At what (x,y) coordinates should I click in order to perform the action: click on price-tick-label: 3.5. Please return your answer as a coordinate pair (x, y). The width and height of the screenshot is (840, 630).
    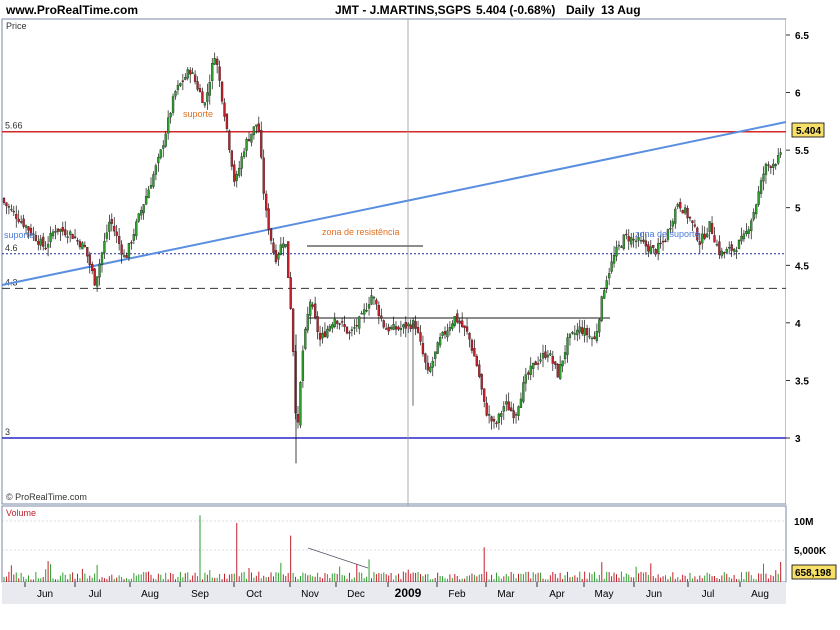
    Looking at the image, I should click on (802, 381).